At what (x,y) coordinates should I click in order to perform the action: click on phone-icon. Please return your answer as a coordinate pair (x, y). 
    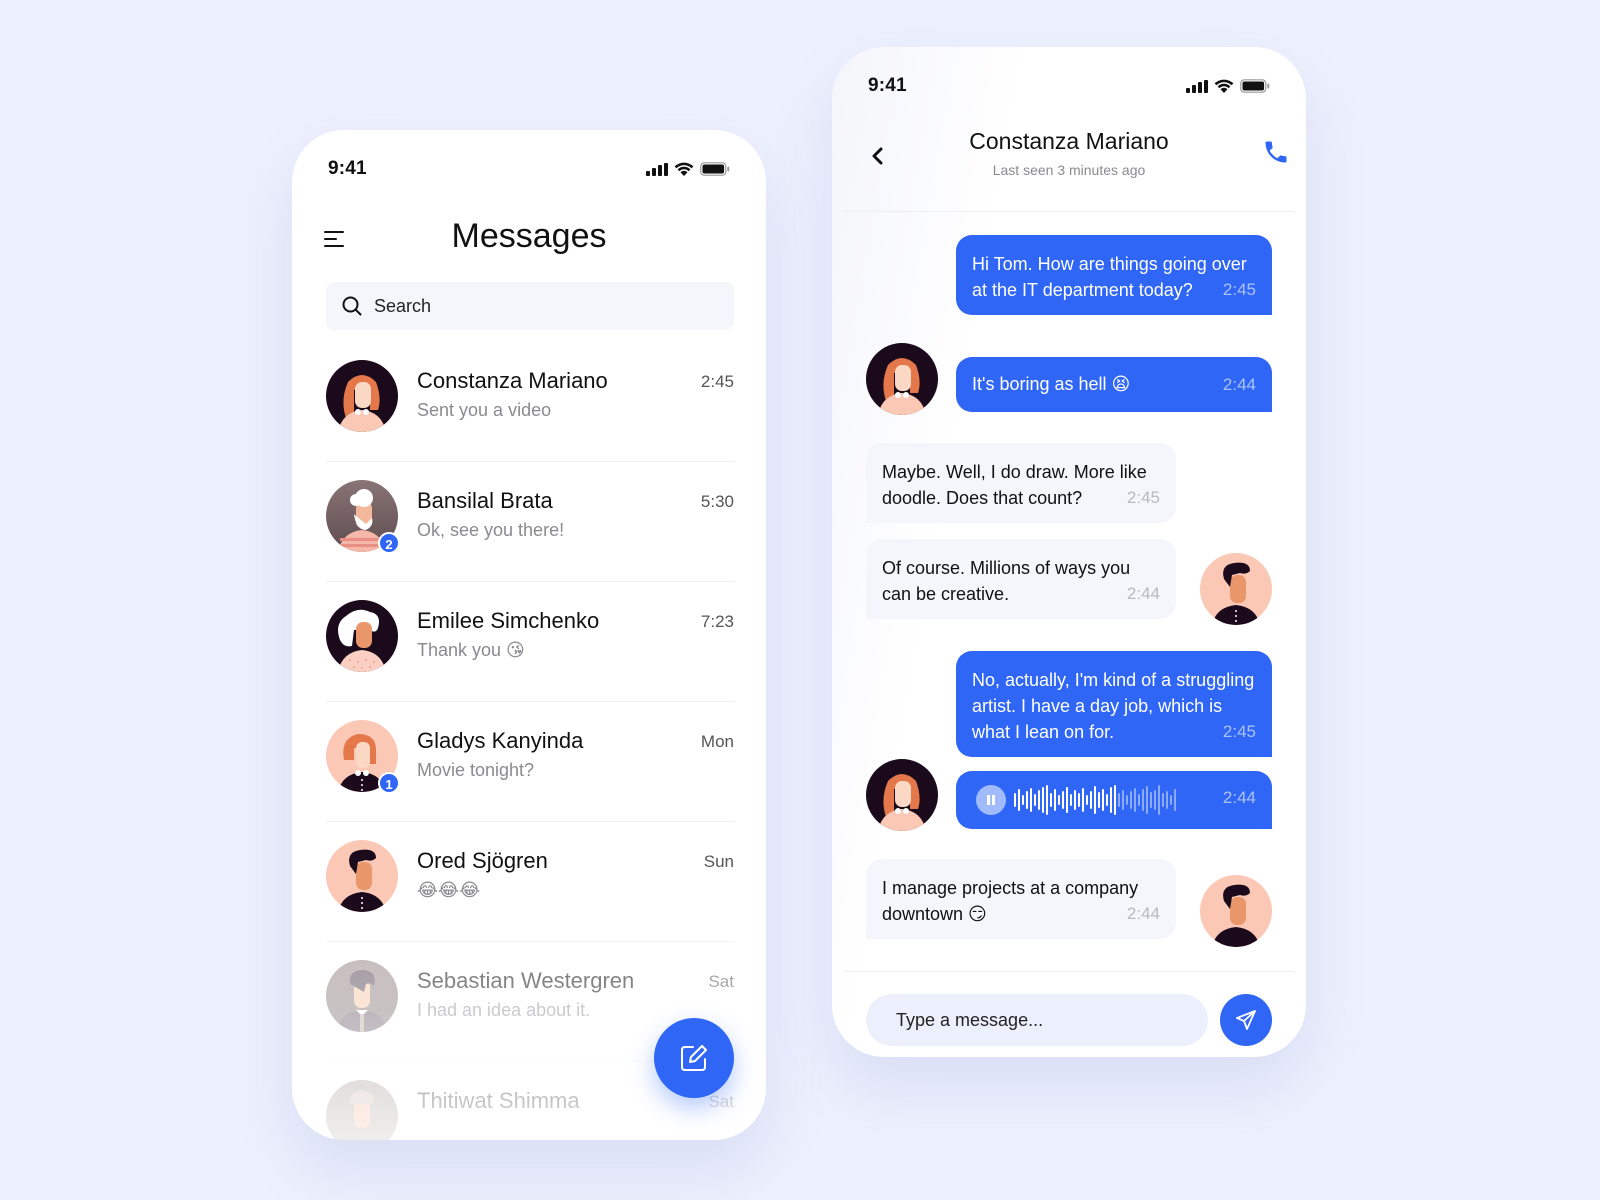
    Looking at the image, I should click on (1276, 152).